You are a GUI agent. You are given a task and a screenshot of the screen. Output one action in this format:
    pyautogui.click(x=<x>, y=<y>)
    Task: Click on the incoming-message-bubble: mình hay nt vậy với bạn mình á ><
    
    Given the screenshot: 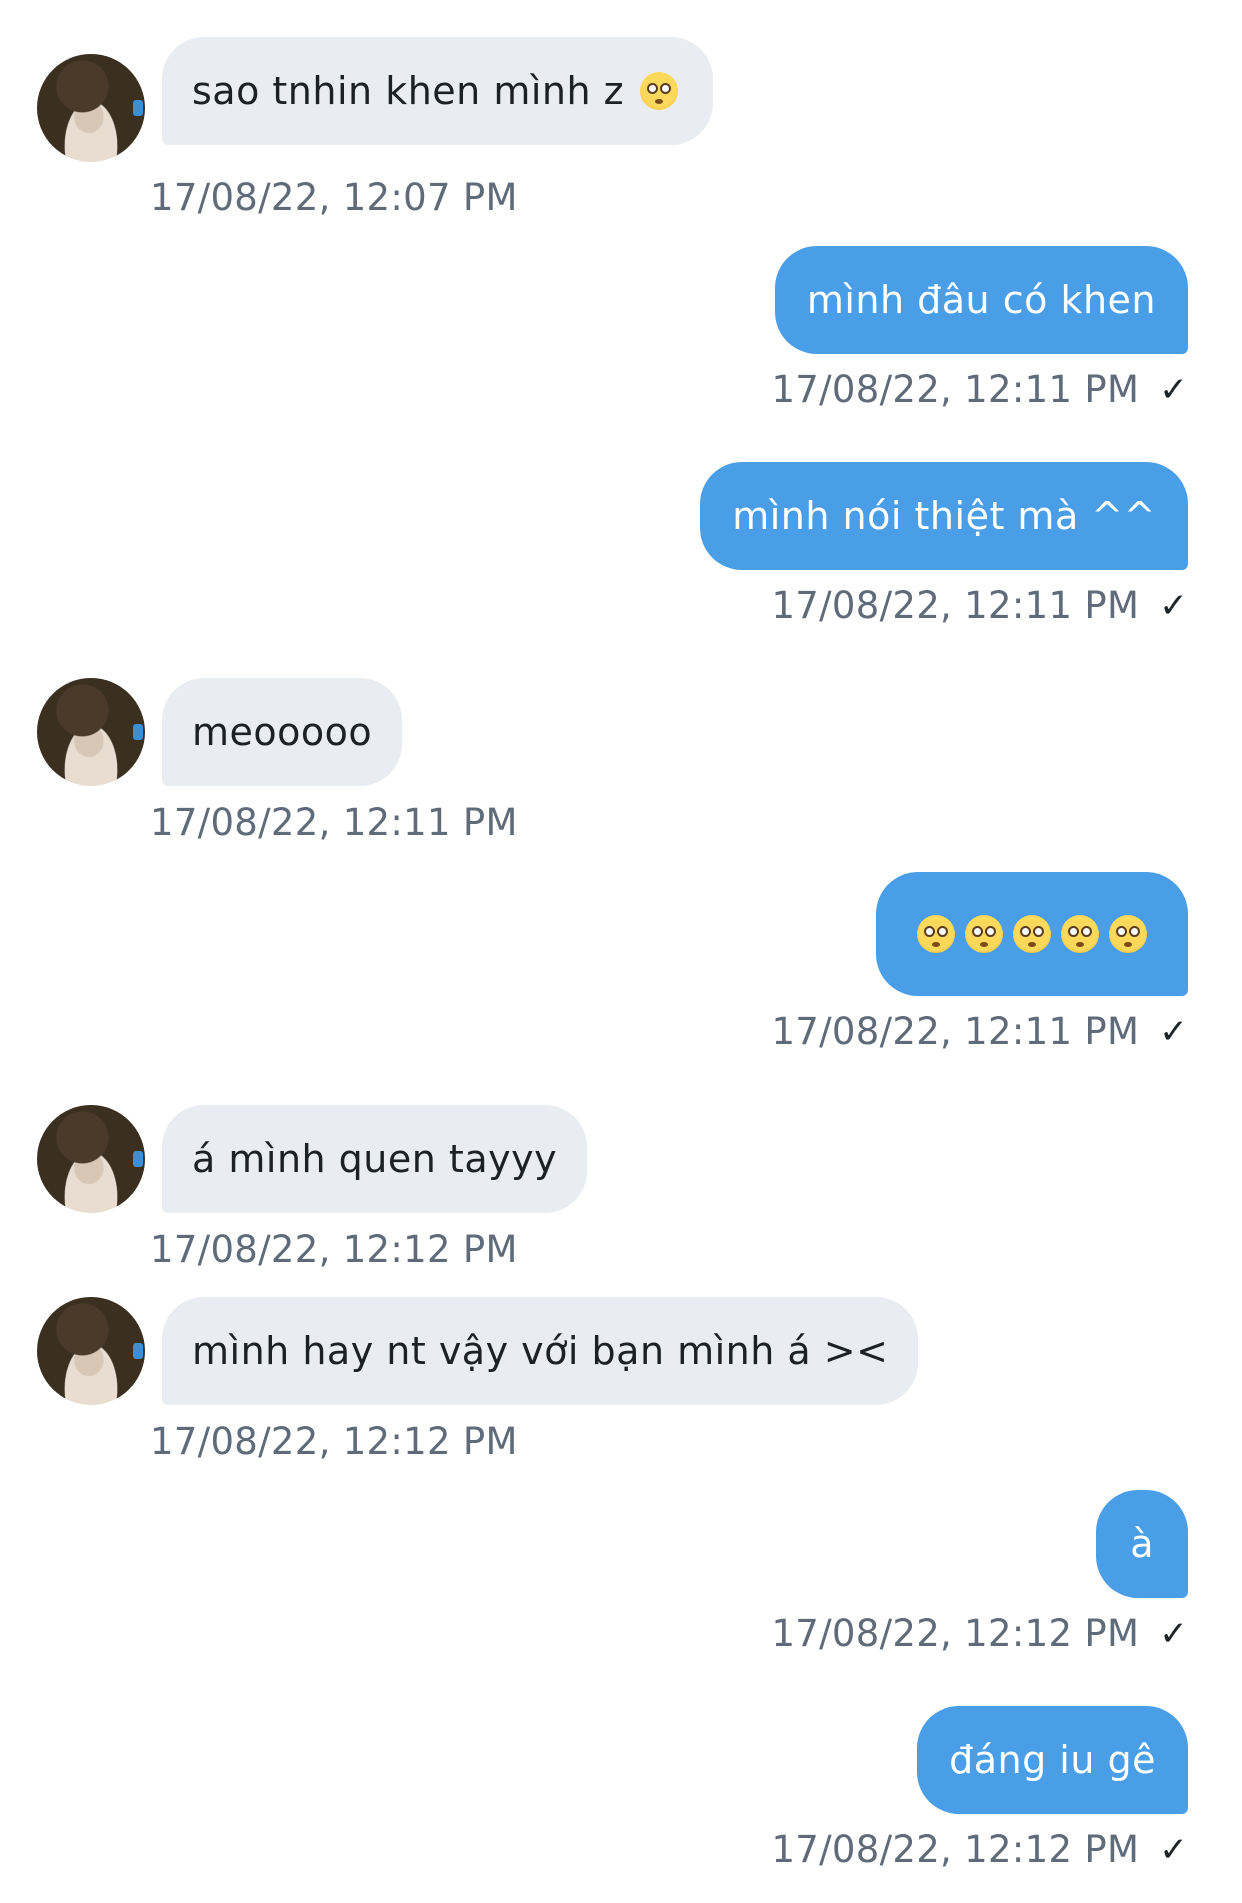 What is the action you would take?
    pyautogui.click(x=540, y=1351)
    